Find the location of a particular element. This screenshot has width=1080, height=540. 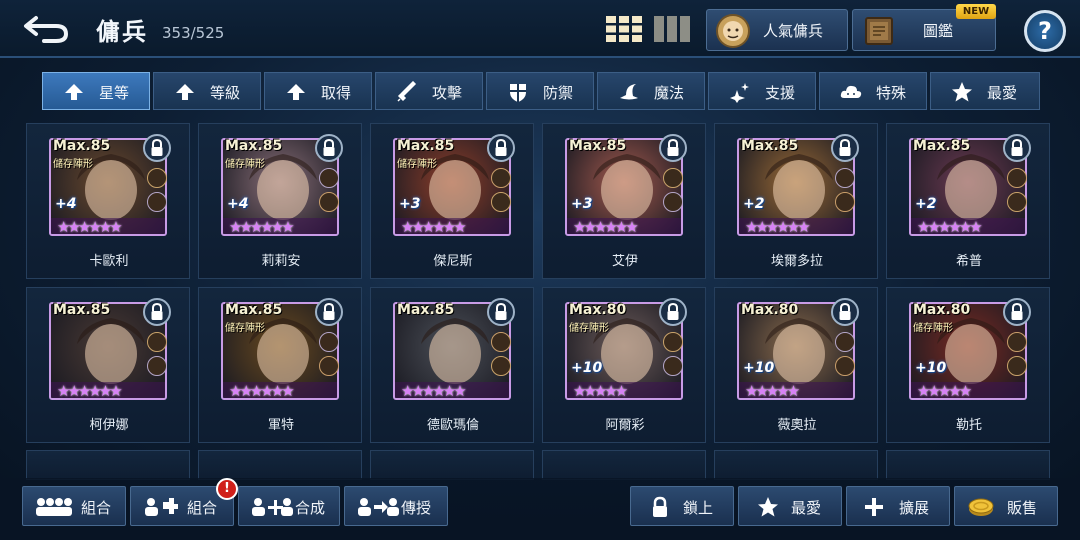

cloud-icon is located at coordinates (851, 91).